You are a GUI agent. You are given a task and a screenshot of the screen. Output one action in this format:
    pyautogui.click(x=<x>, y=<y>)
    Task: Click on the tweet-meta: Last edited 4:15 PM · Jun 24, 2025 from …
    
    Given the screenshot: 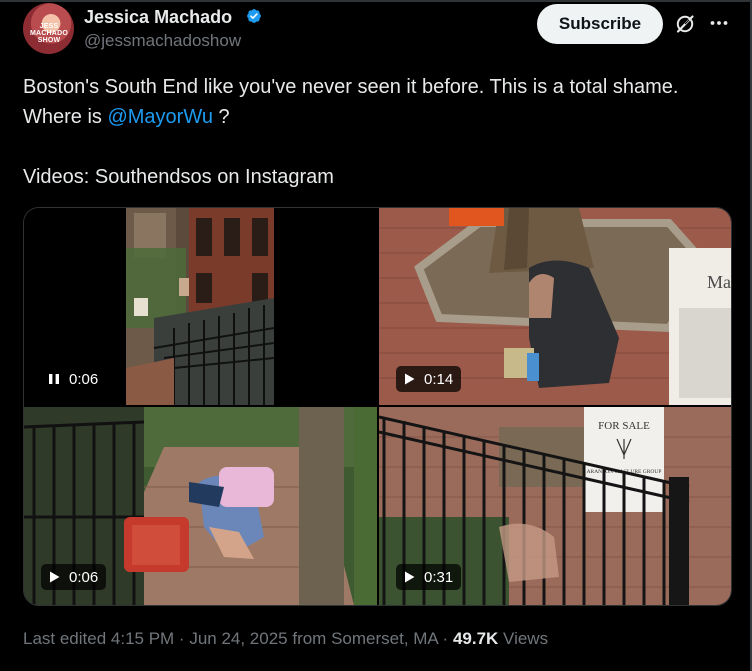 What is the action you would take?
    pyautogui.click(x=285, y=639)
    